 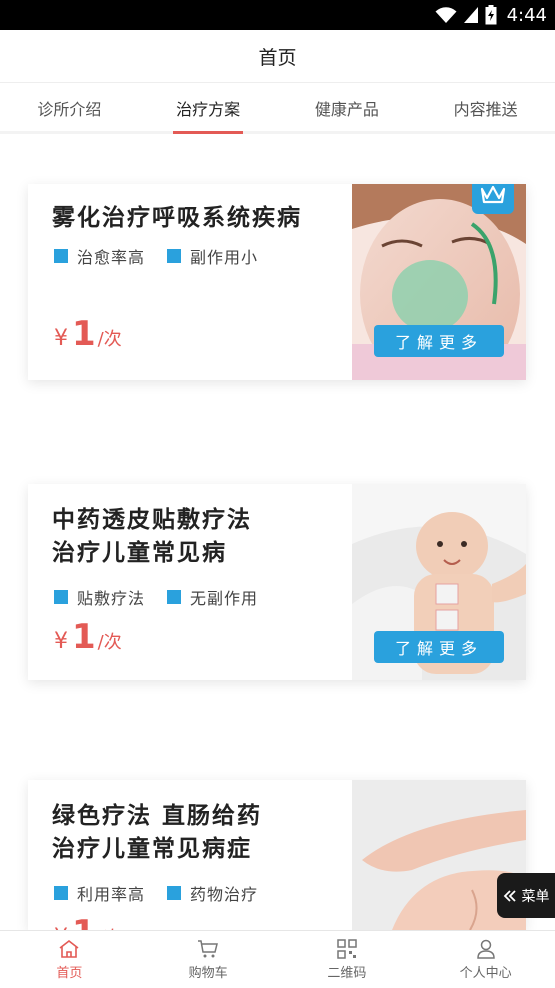 I want to click on nav-item-profile: 个人中心, so click(x=485, y=959).